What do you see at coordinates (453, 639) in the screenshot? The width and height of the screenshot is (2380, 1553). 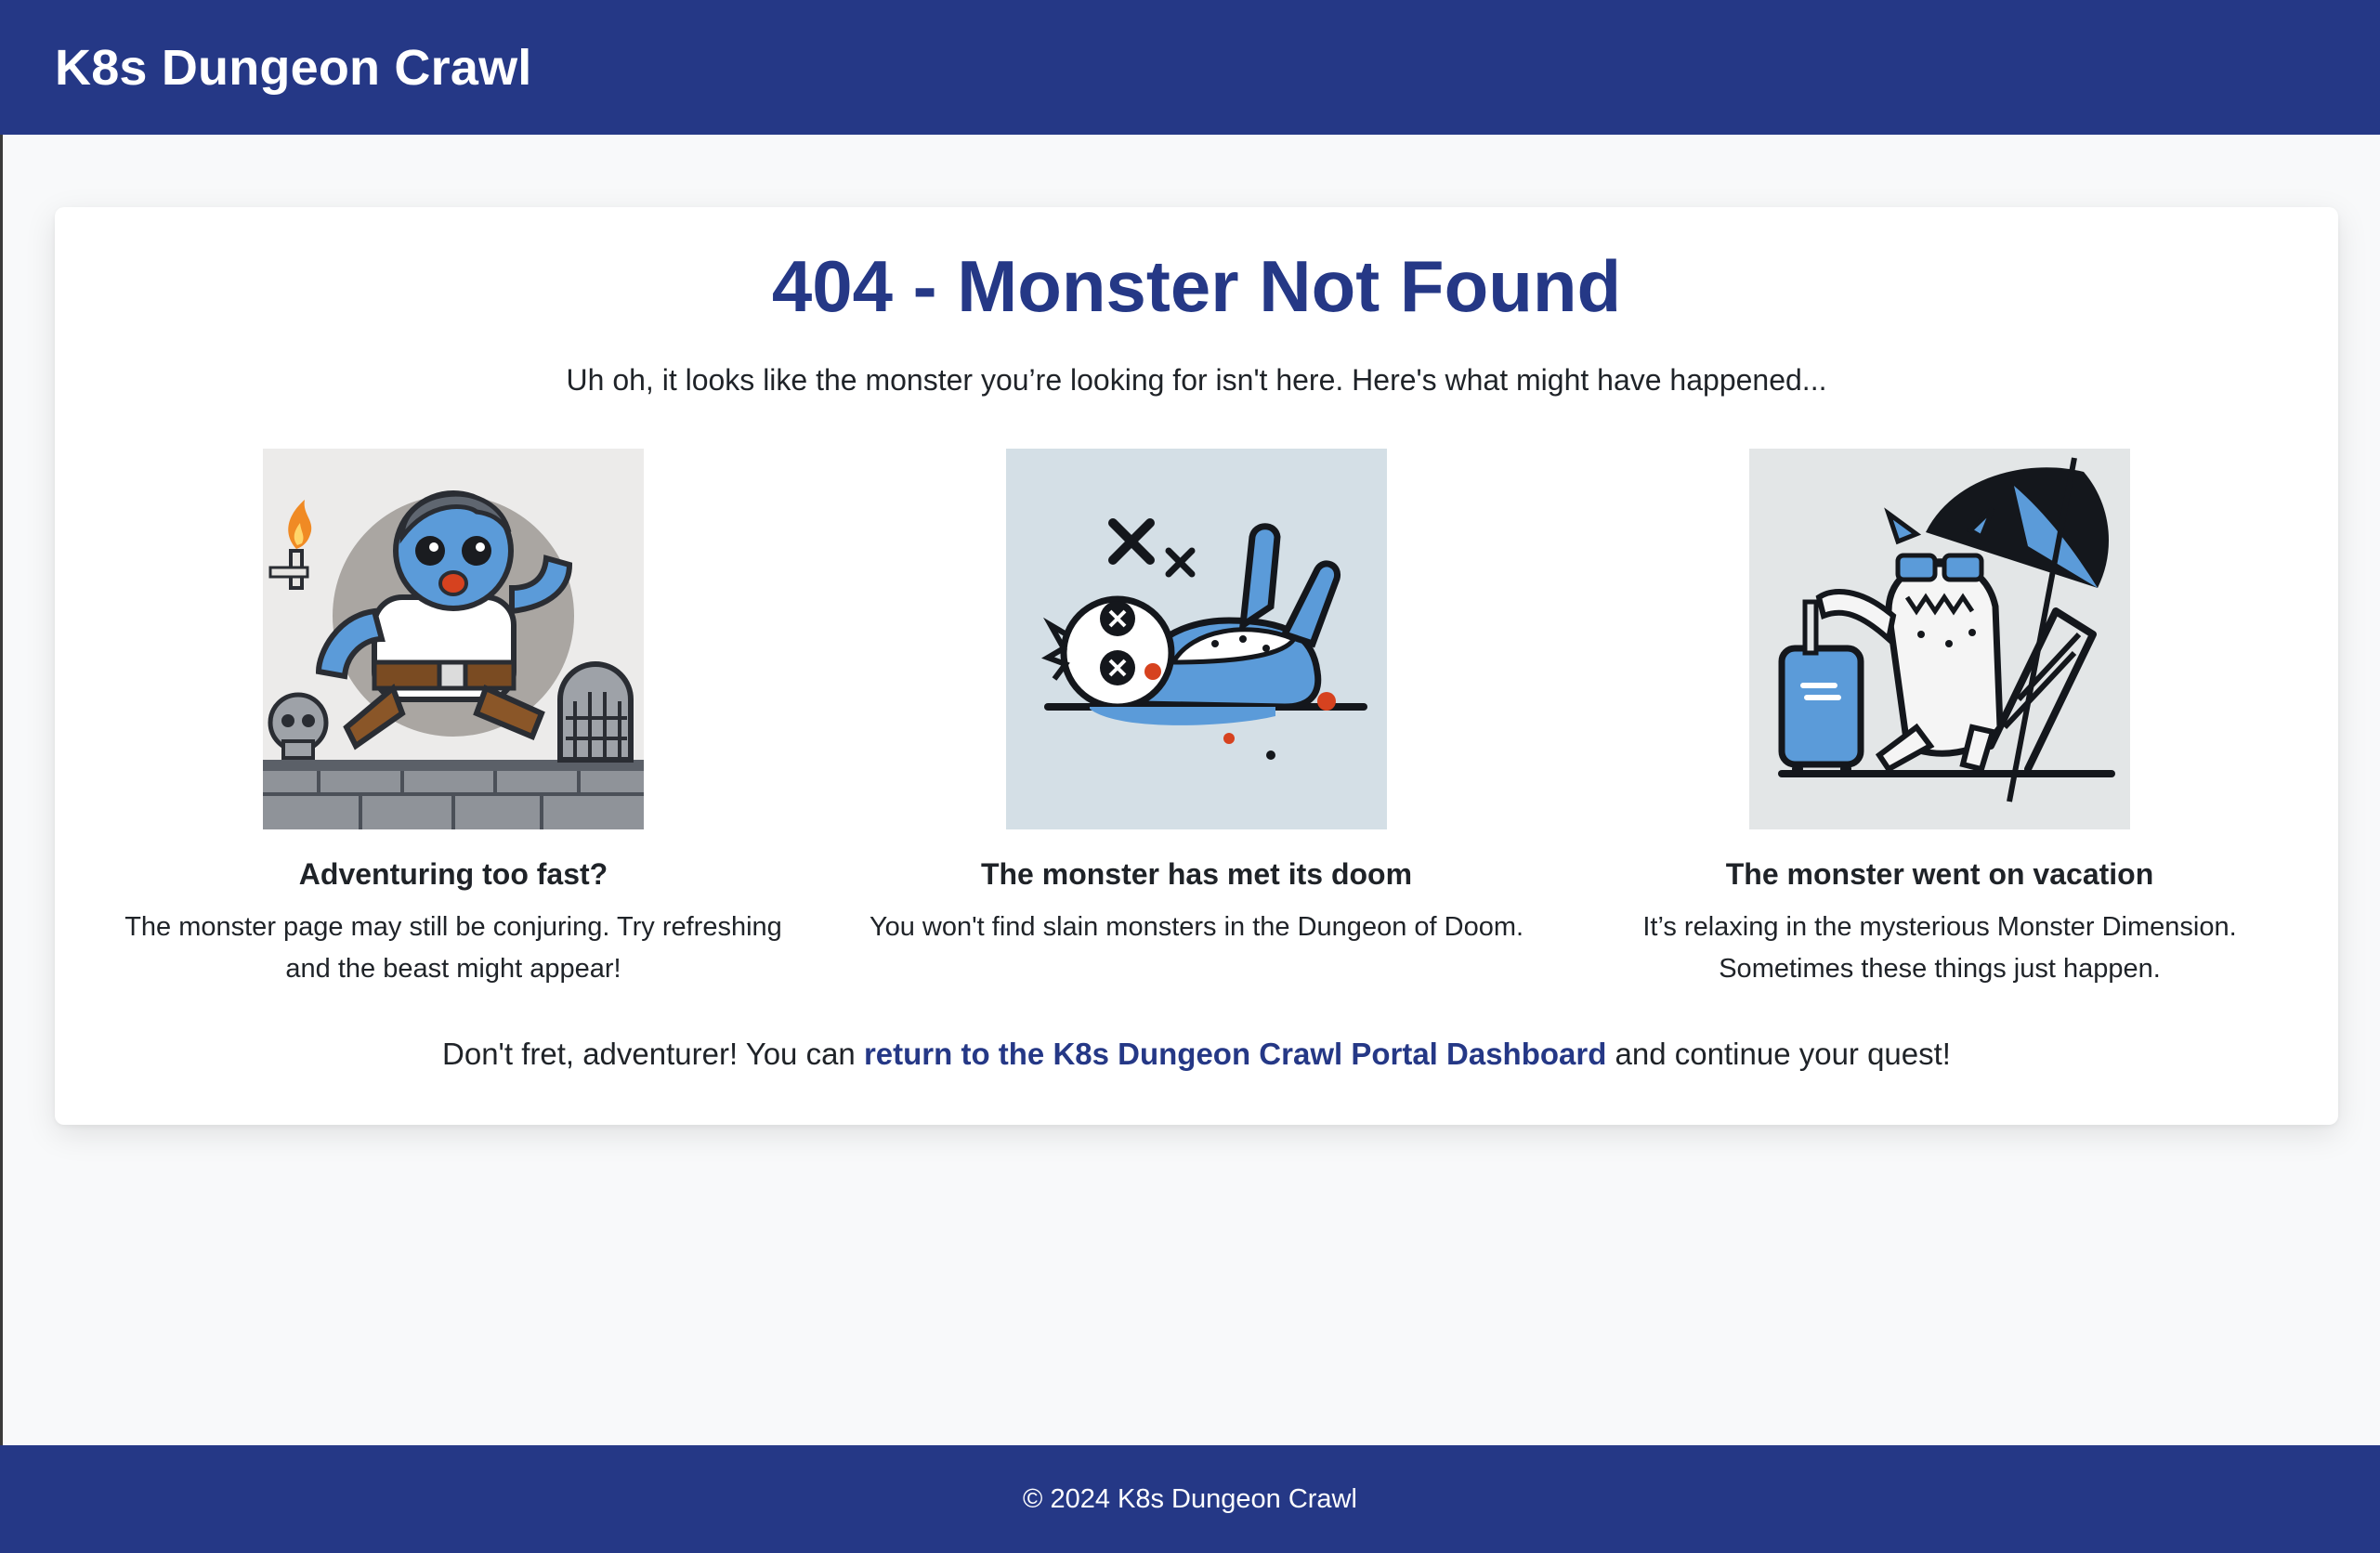 I see `running-adventurer-torch-icon` at bounding box center [453, 639].